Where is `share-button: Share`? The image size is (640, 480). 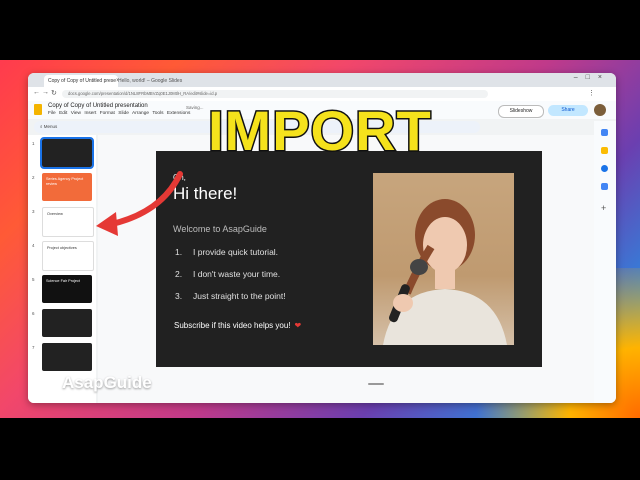 share-button: Share is located at coordinates (568, 110).